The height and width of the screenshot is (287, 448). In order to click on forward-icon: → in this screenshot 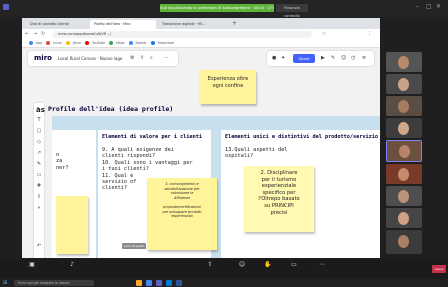, I will do `click(35, 34)`.